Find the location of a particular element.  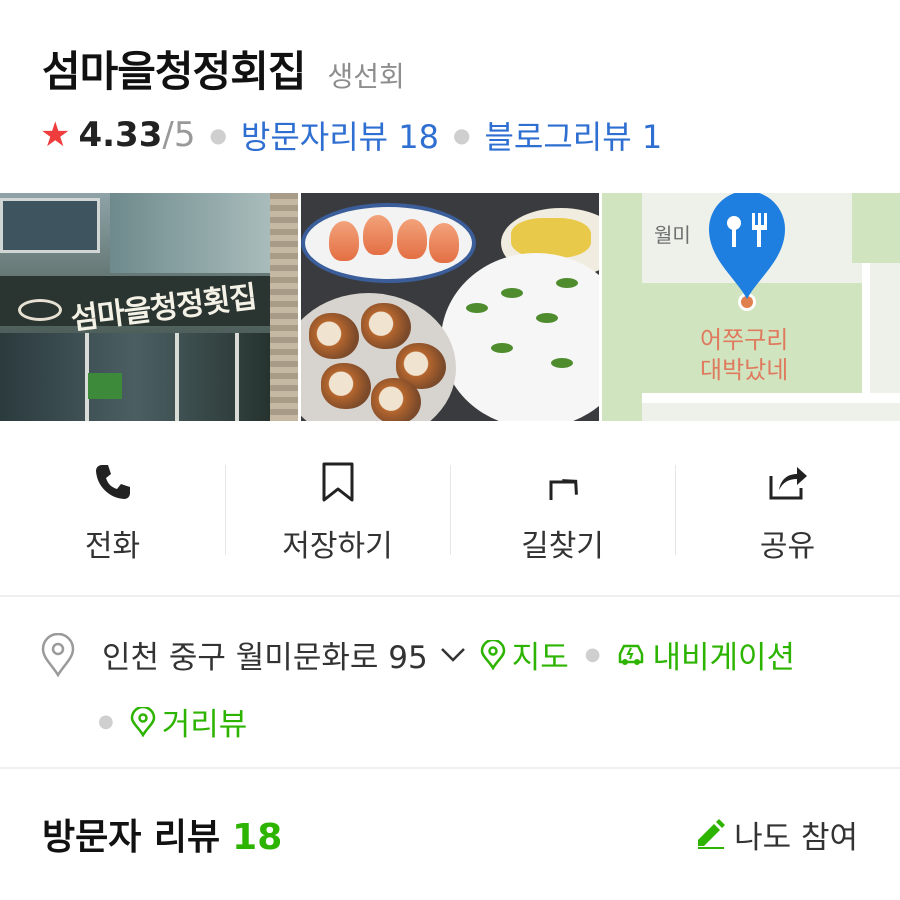

street-view-pin-icon is located at coordinates (142, 721).